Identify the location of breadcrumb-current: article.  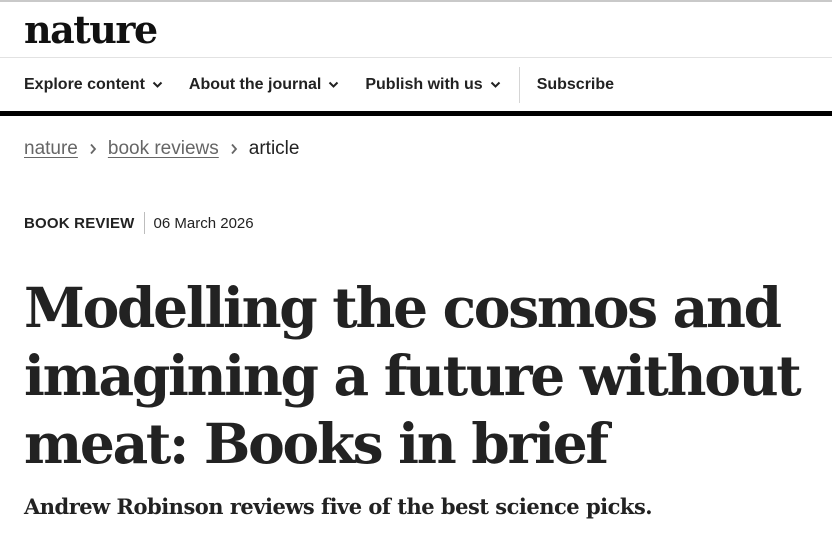
(274, 148).